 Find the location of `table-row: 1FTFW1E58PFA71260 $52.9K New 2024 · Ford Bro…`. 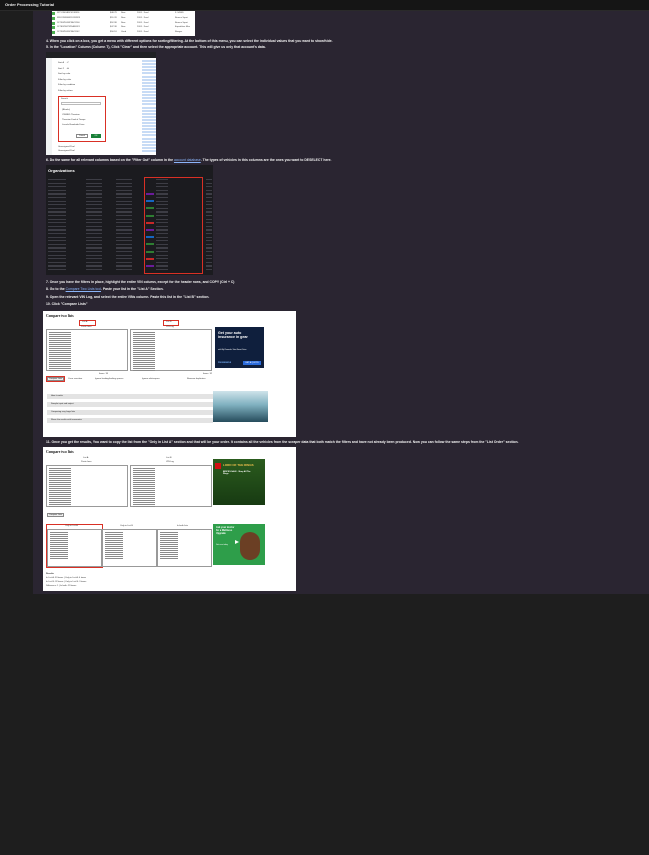

table-row: 1FTFW1E58PFA71260 $52.9K New 2024 · Ford Bro… is located at coordinates (123, 23).